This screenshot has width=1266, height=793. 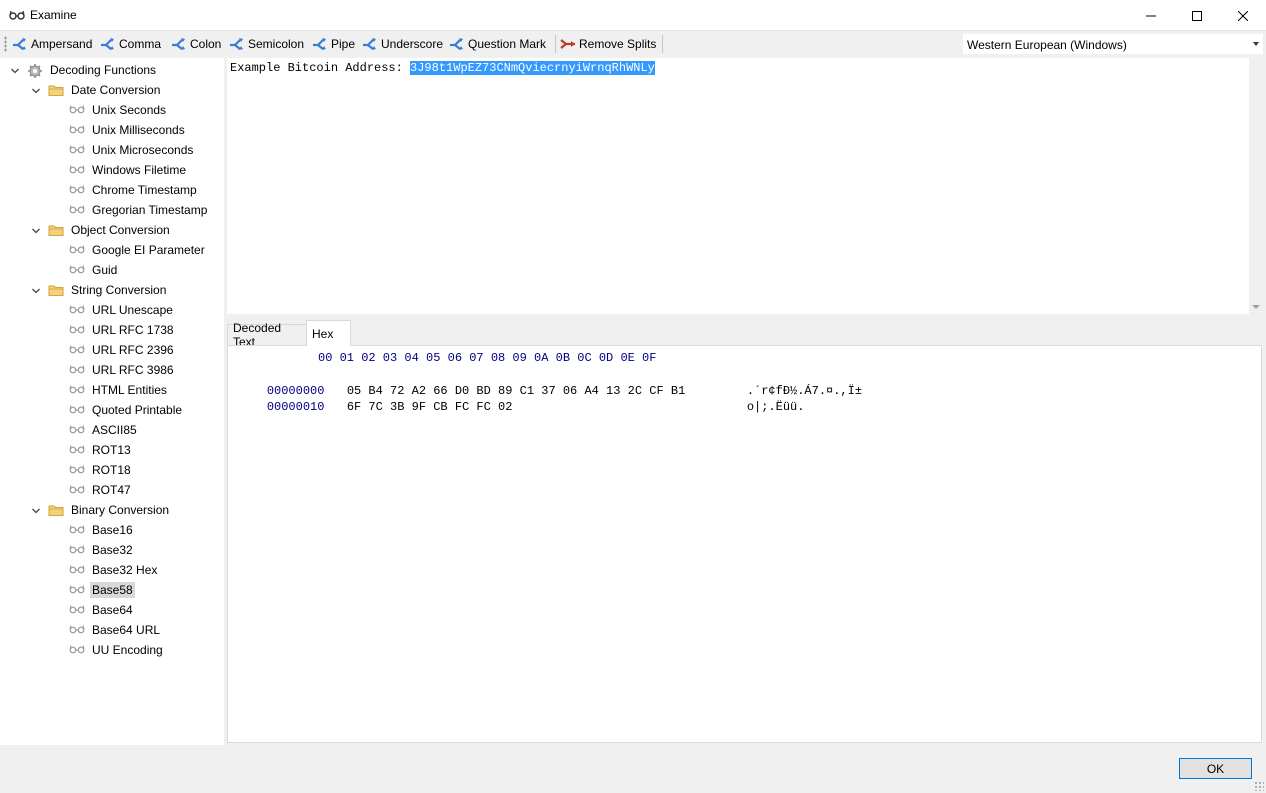 What do you see at coordinates (1255, 186) in the screenshot?
I see `editor-scrollbar` at bounding box center [1255, 186].